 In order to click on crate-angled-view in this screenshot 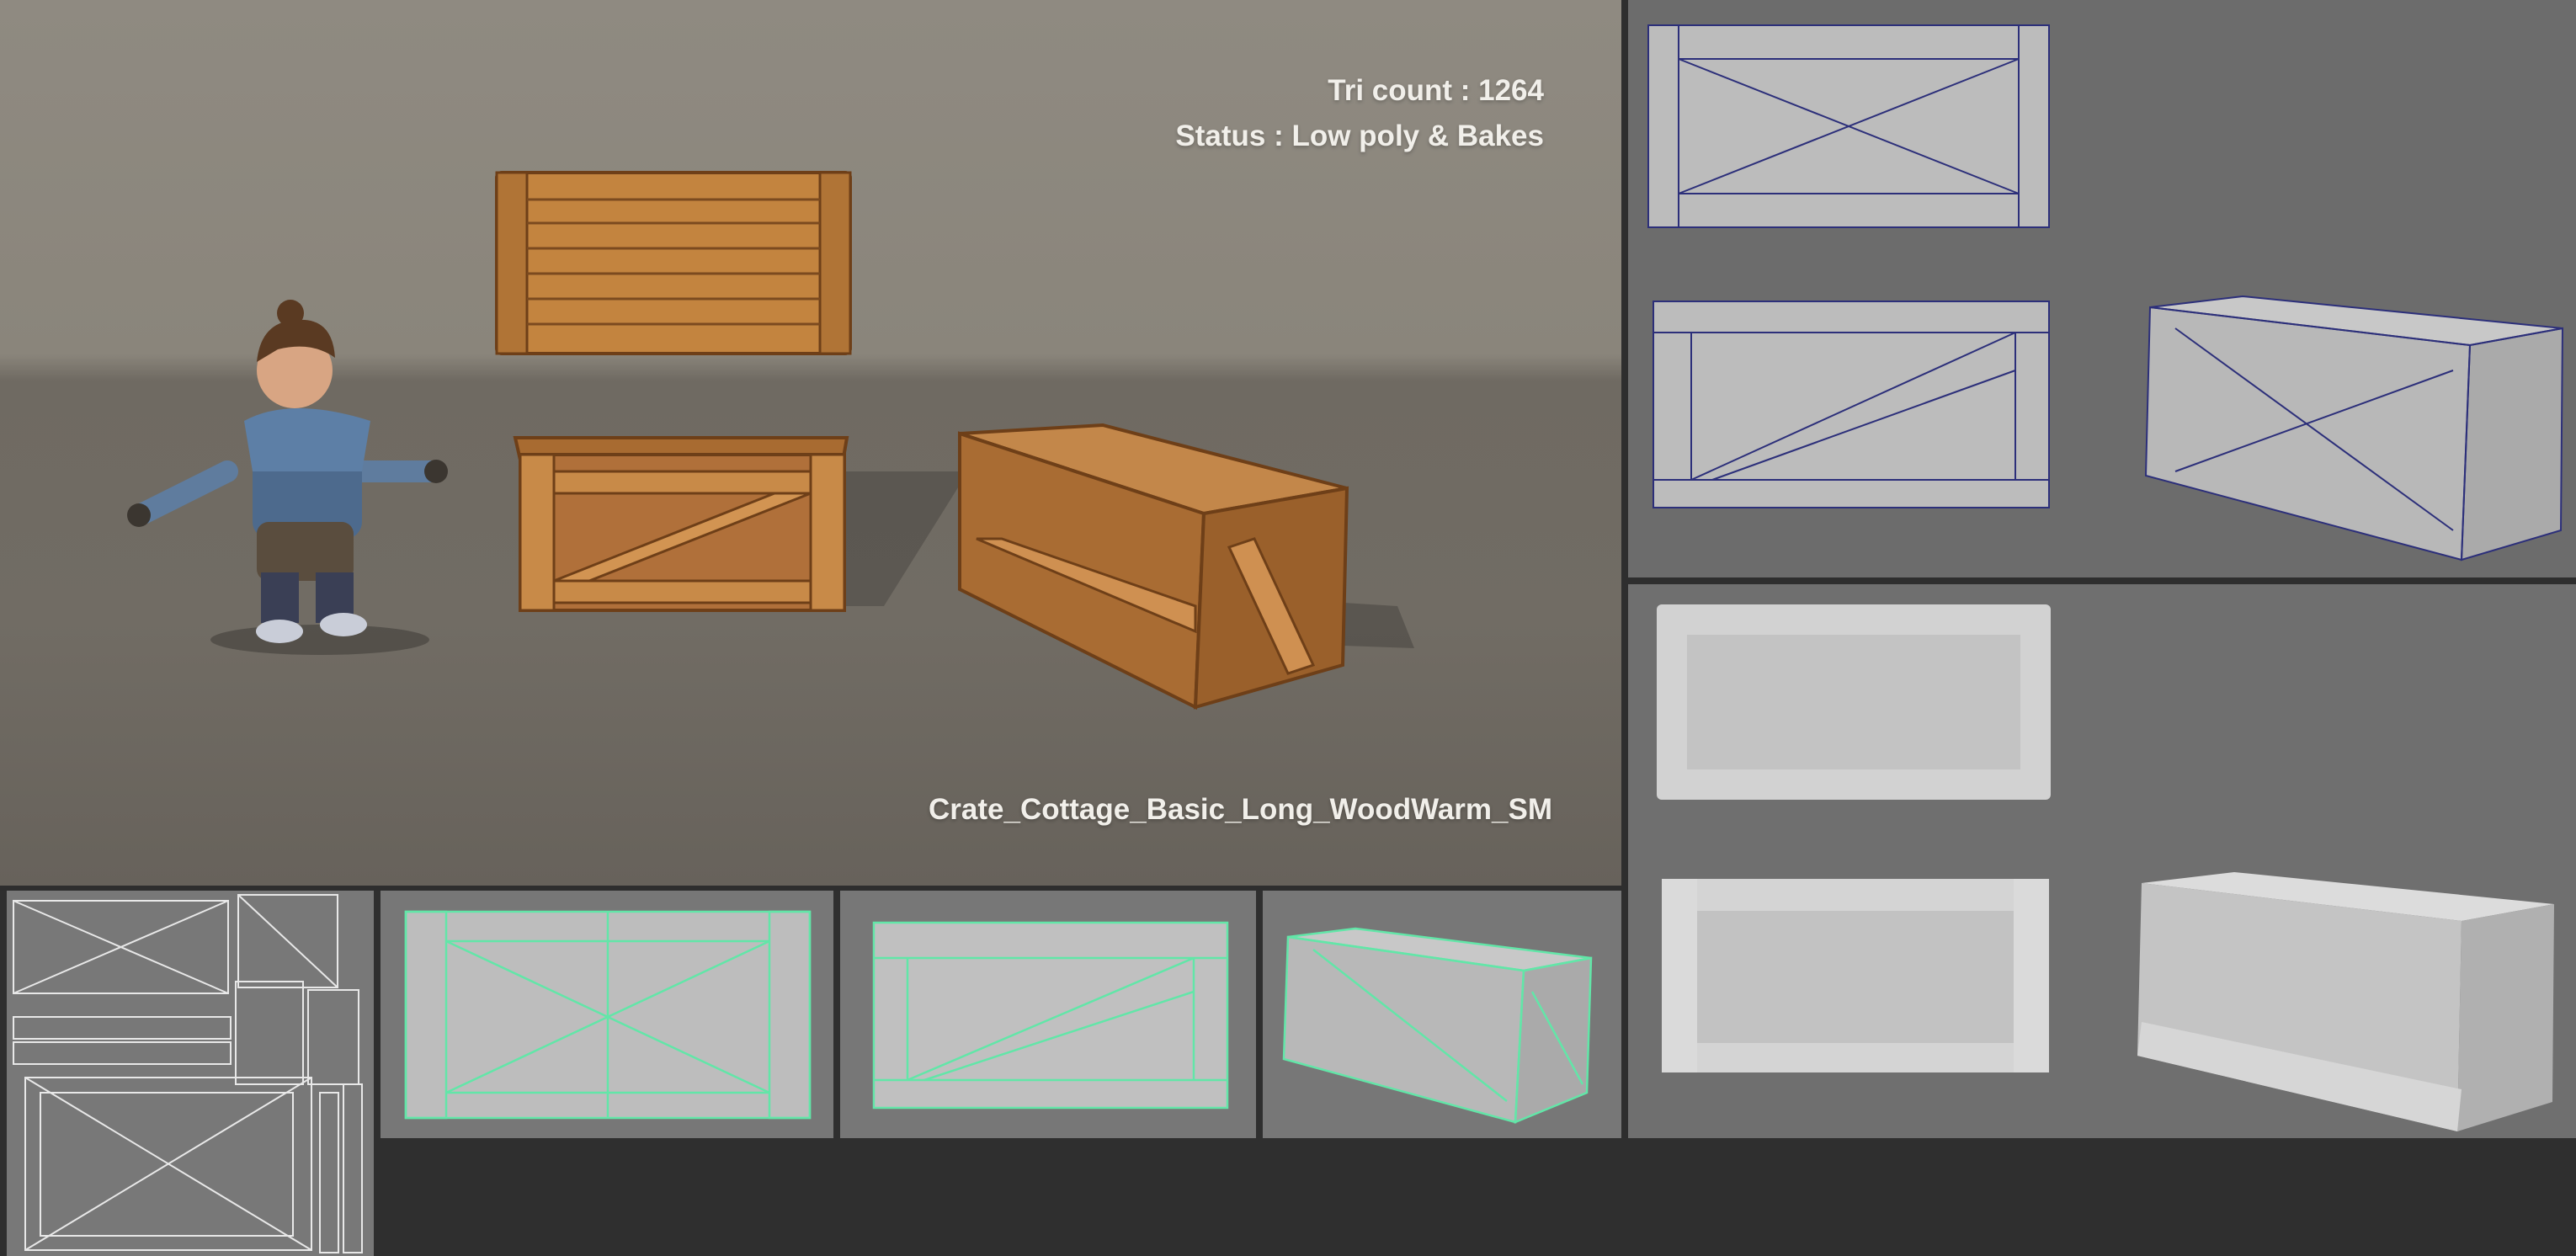, I will do `click(1154, 566)`.